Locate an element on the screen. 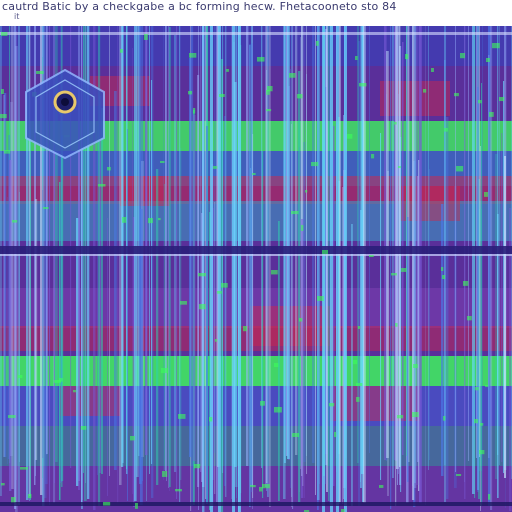 Image resolution: width=512 pixels, height=512 pixels. red-blotch is located at coordinates (90, 401).